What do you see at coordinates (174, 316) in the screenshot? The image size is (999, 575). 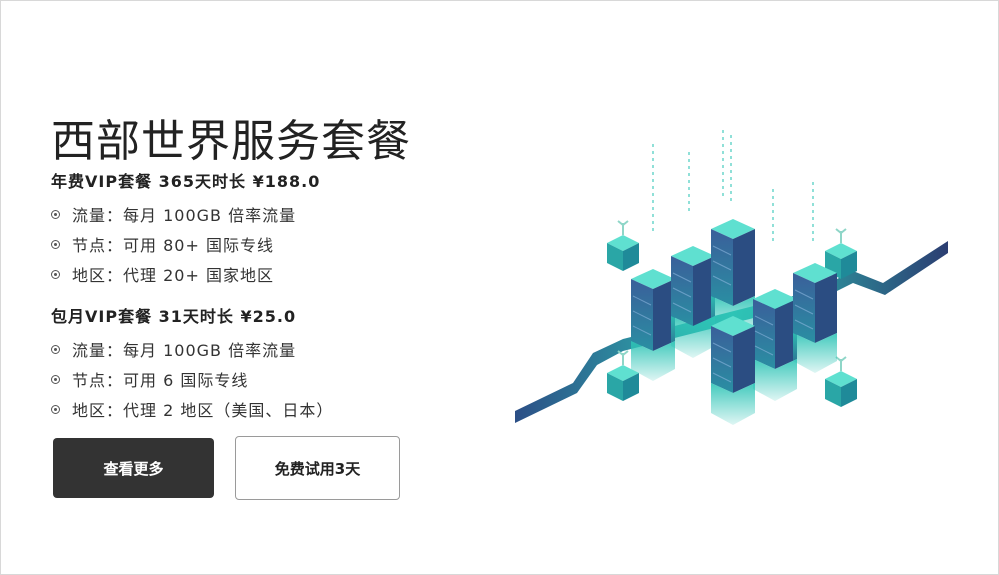 I see `plan-name: 包月VIP套餐 31天时长 ¥25.0` at bounding box center [174, 316].